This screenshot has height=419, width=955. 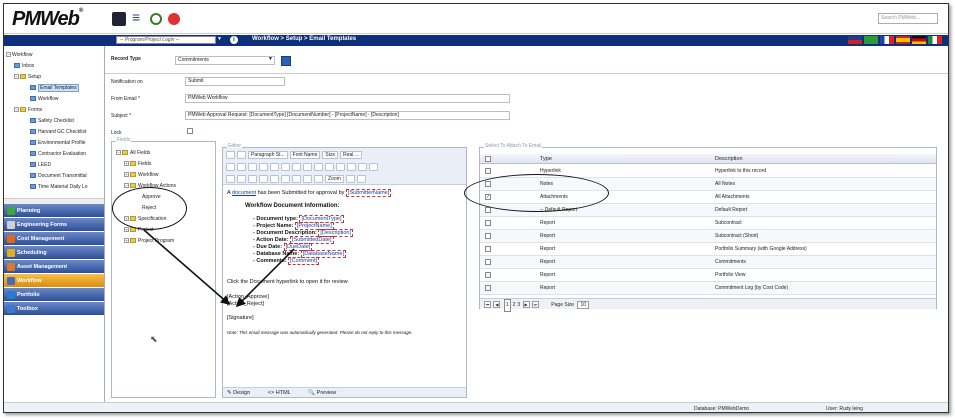 I want to click on annotation-arrow-from-editor, so click(x=265, y=278).